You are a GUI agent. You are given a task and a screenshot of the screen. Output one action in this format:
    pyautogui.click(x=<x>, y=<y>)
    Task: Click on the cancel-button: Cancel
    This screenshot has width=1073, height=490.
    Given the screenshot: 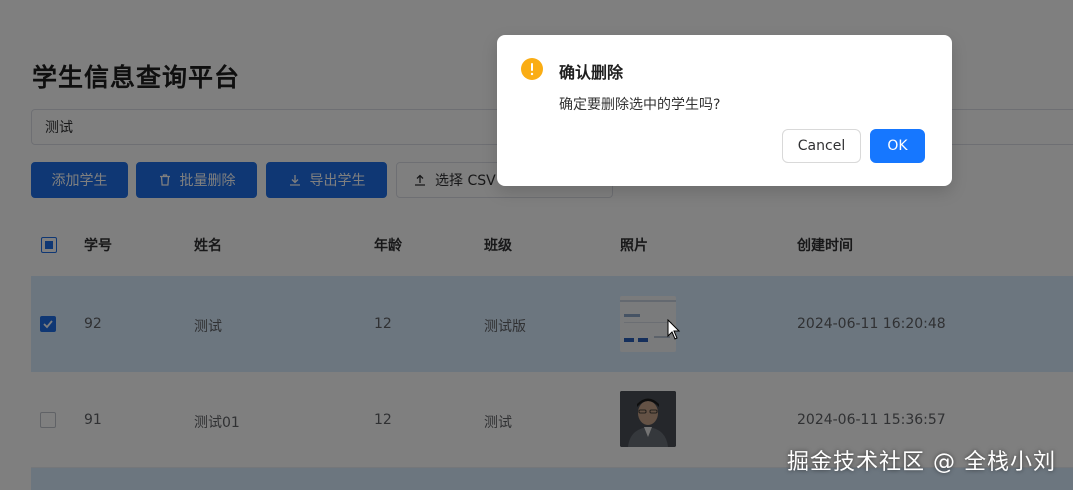 What is the action you would take?
    pyautogui.click(x=821, y=146)
    